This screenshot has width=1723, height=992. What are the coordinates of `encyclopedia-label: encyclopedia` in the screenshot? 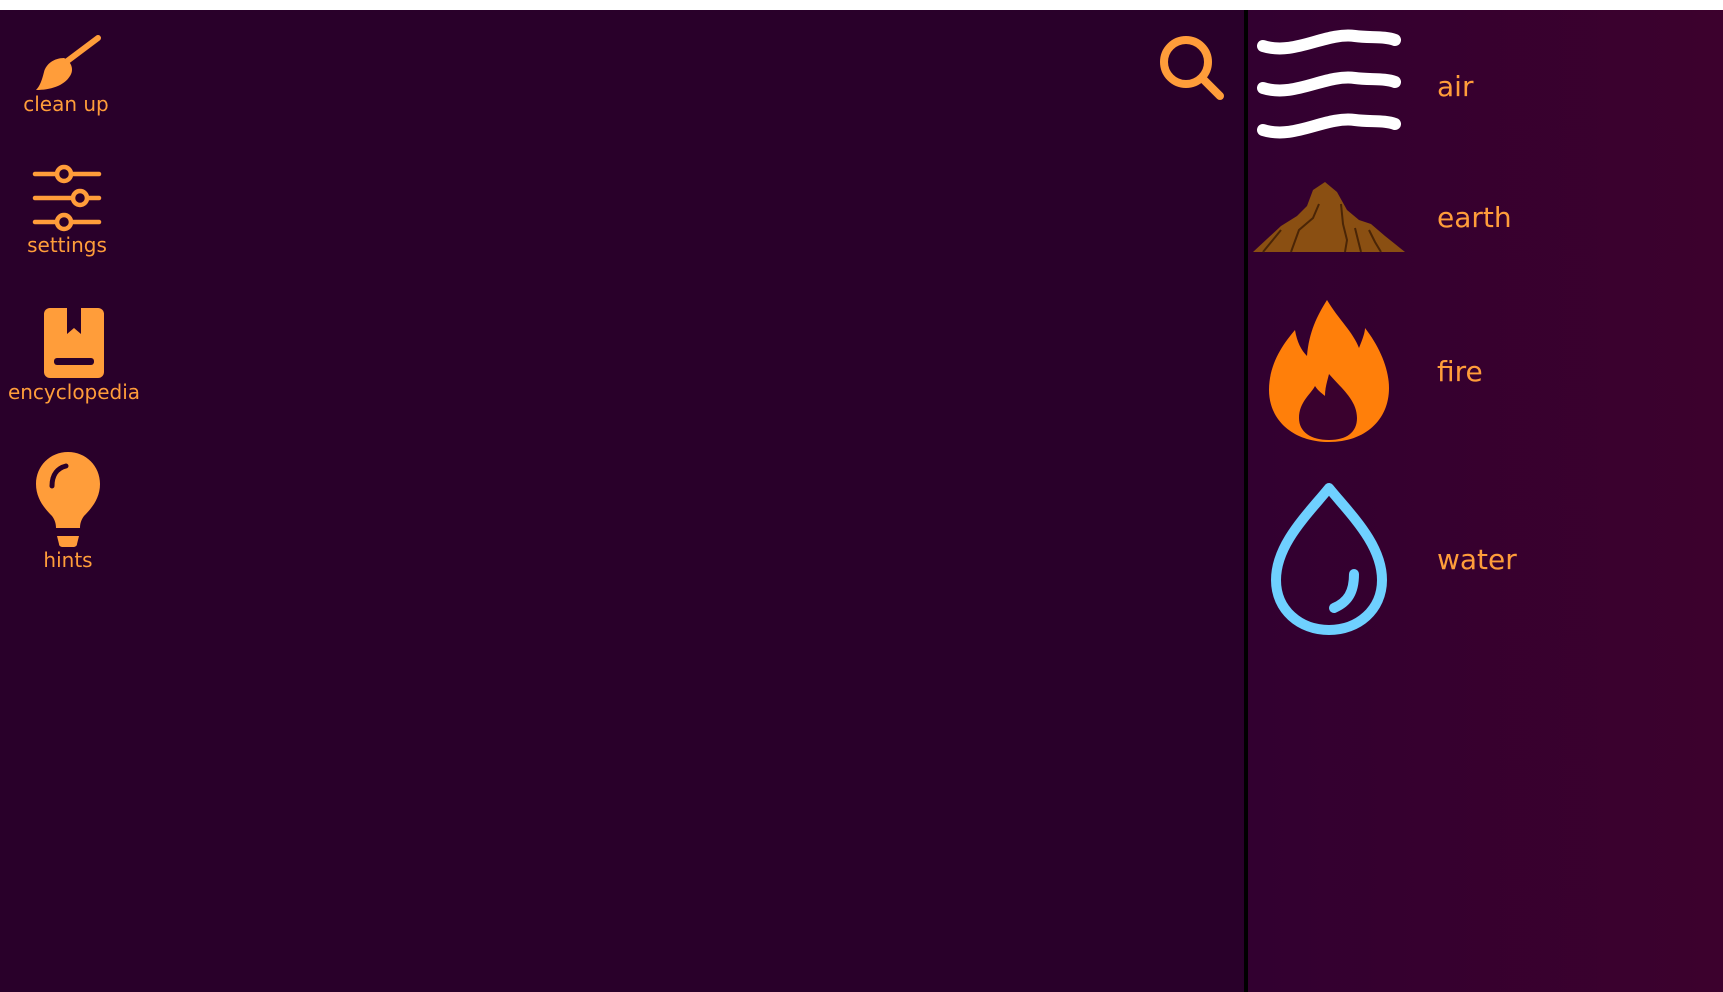 It's located at (74, 392).